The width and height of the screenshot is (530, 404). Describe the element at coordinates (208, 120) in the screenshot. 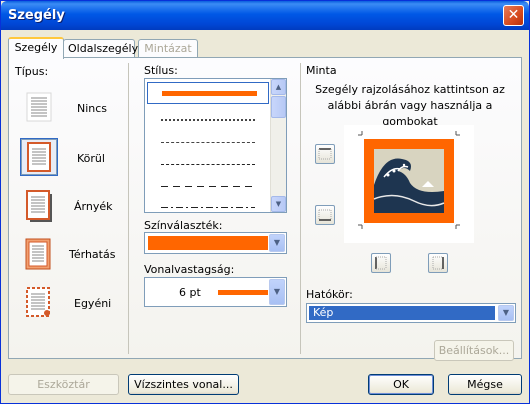

I see `style-item-dotted` at that location.